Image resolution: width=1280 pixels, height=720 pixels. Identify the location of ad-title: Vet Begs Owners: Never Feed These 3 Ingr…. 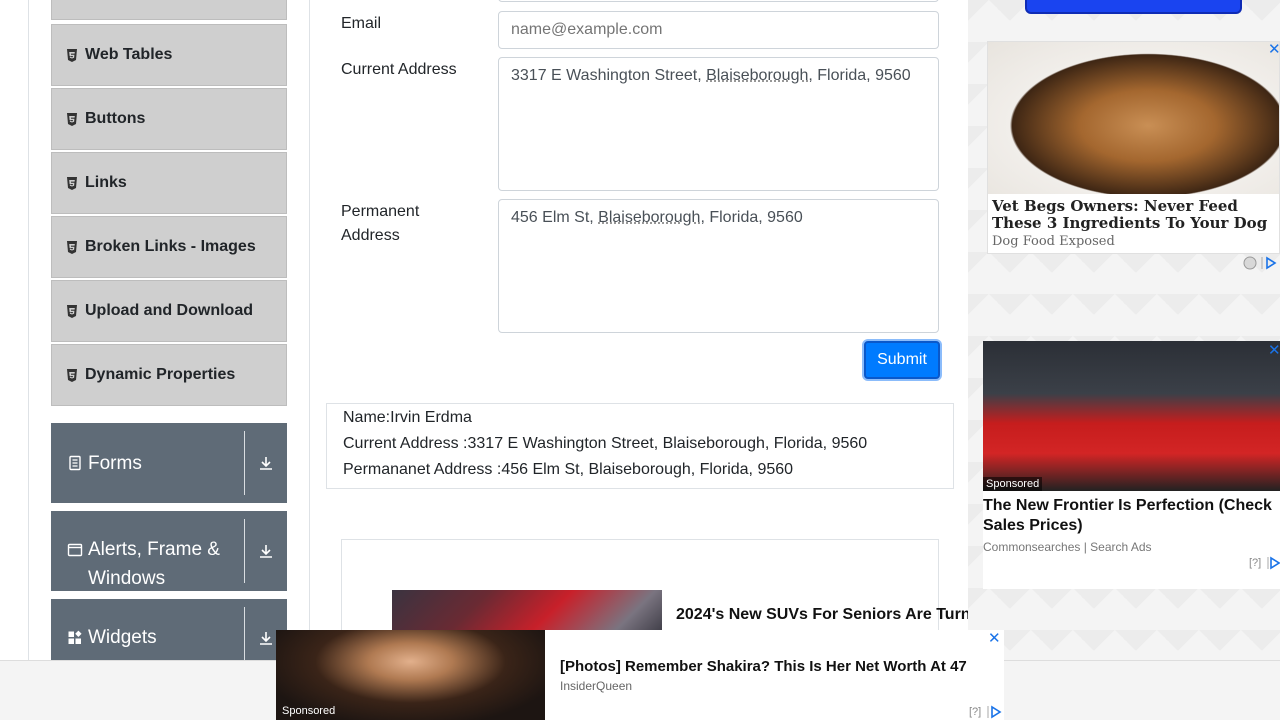
(1133, 213).